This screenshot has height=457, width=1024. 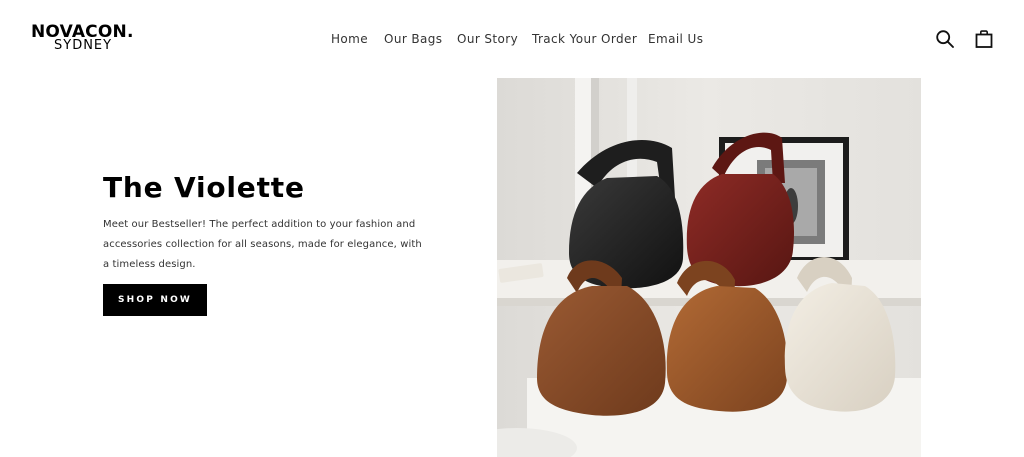 I want to click on nav-item-our-story: Our Story, so click(x=487, y=39).